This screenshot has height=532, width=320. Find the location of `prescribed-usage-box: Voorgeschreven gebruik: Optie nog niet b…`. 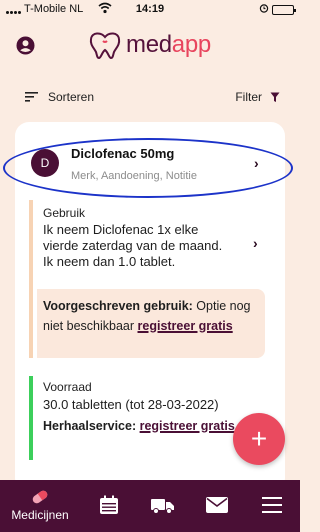

prescribed-usage-box: Voorgeschreven gebruik: Optie nog niet b… is located at coordinates (151, 323).